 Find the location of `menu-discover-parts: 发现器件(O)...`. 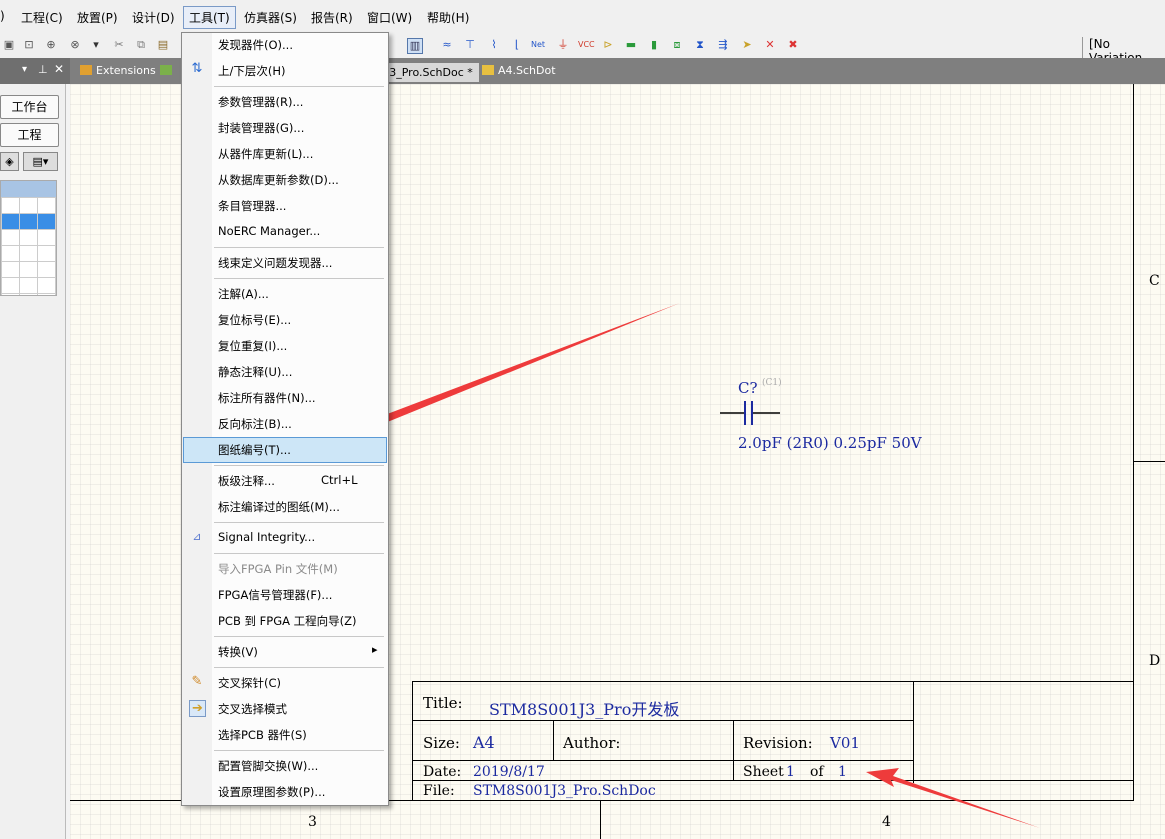

menu-discover-parts: 发现器件(O)... is located at coordinates (255, 45).